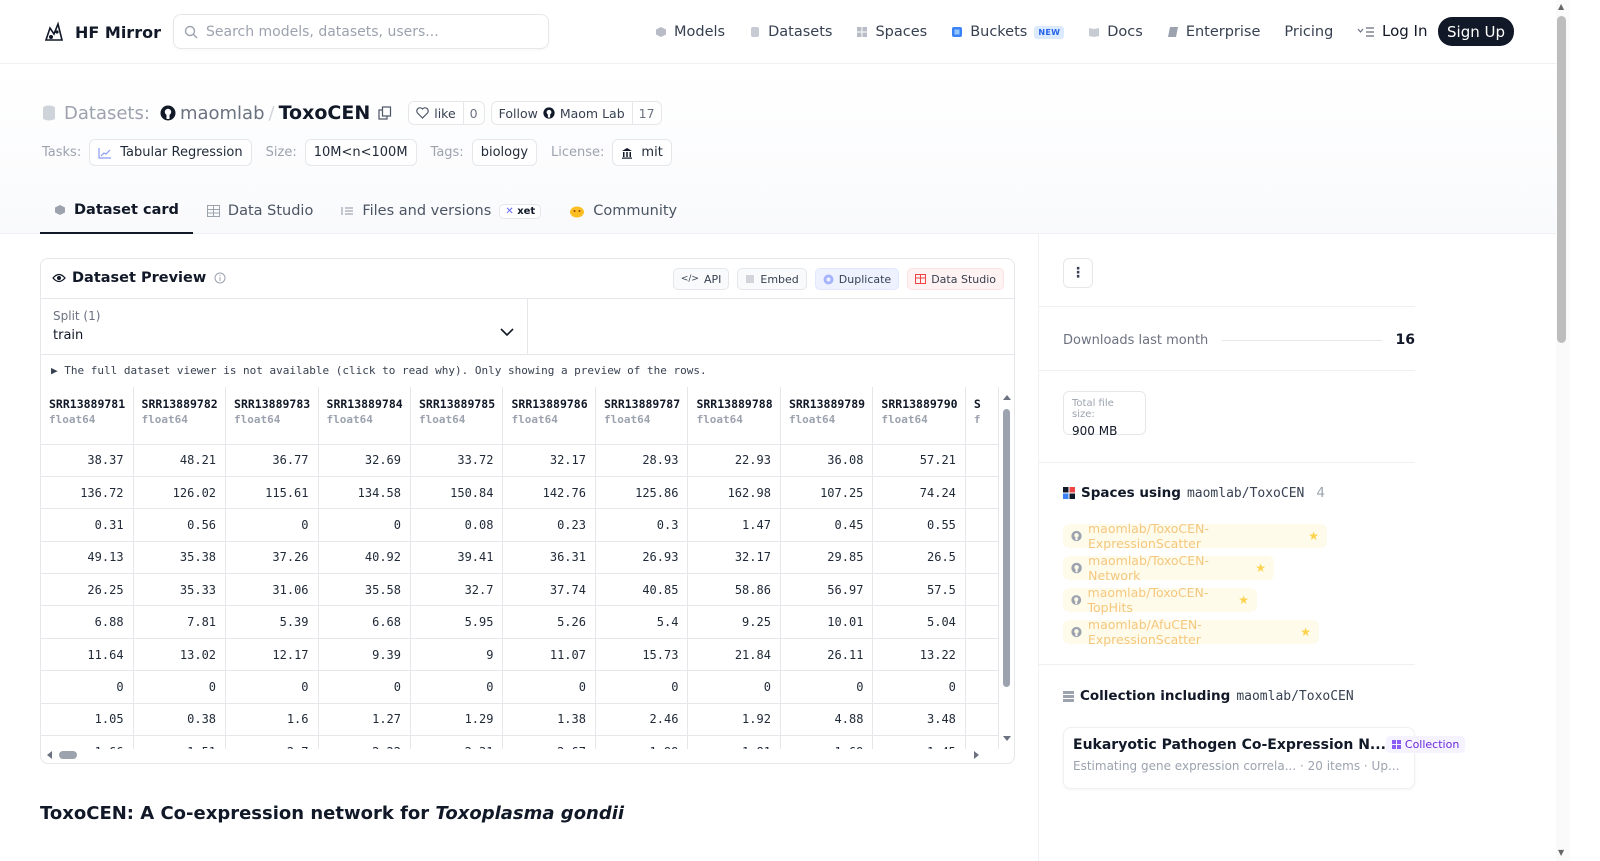 The height and width of the screenshot is (861, 1600). I want to click on table-cell: 35.33, so click(180, 590).